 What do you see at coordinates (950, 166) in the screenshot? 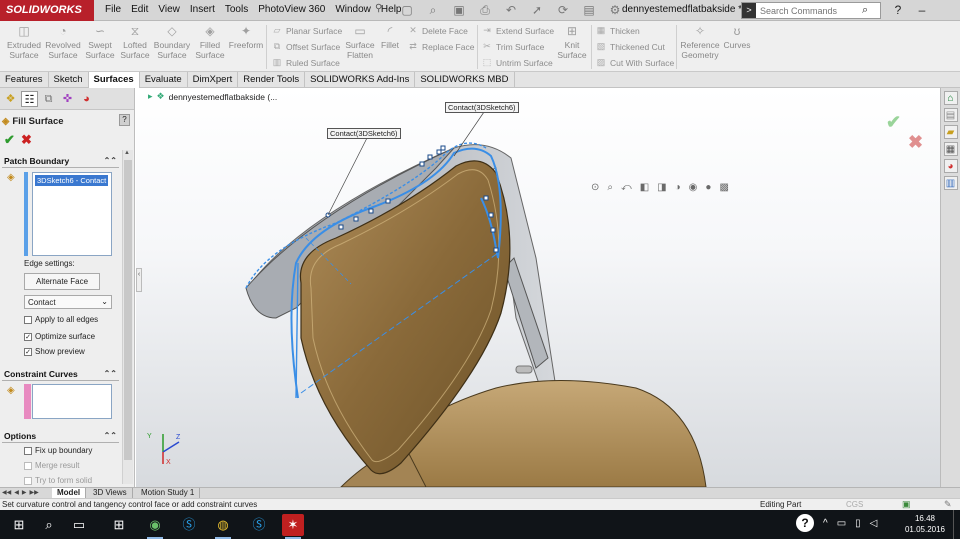
I see `appearances-icon: ◕` at bounding box center [950, 166].